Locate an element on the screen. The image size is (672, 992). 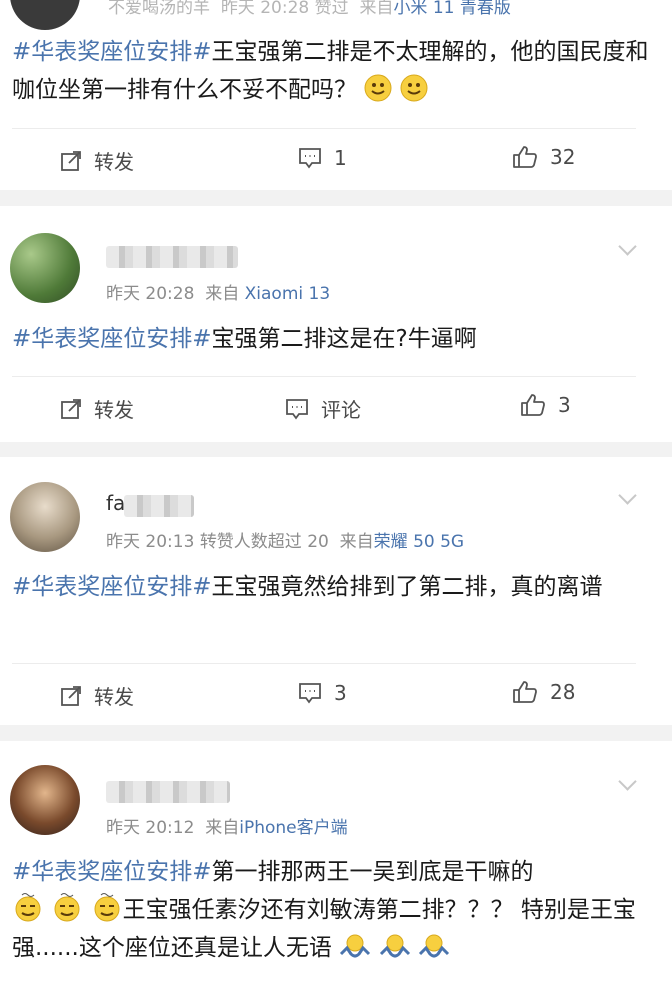
liked-badge: 赞过 is located at coordinates (331, 9).